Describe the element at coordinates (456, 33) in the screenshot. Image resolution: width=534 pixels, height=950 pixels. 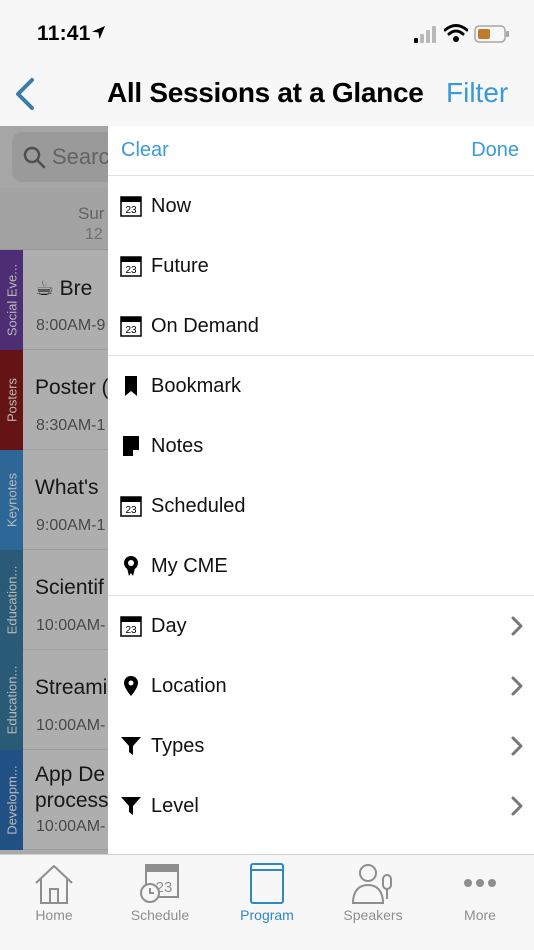
I see `wifi-icon` at that location.